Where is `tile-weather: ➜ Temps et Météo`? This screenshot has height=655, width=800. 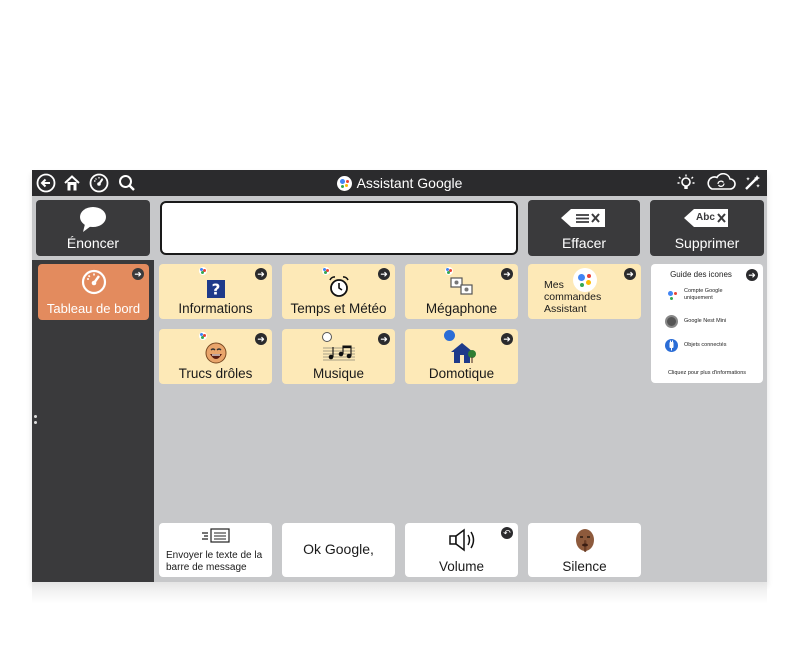
tile-weather: ➜ Temps et Météo is located at coordinates (338, 291).